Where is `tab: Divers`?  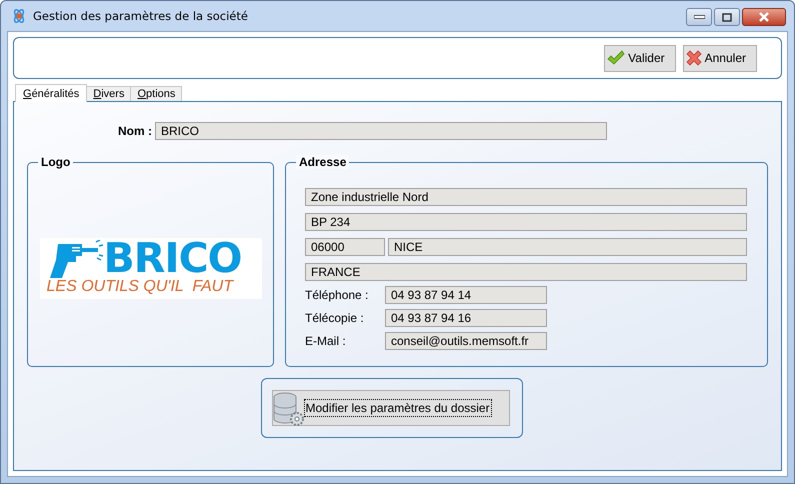
tab: Divers is located at coordinates (109, 93).